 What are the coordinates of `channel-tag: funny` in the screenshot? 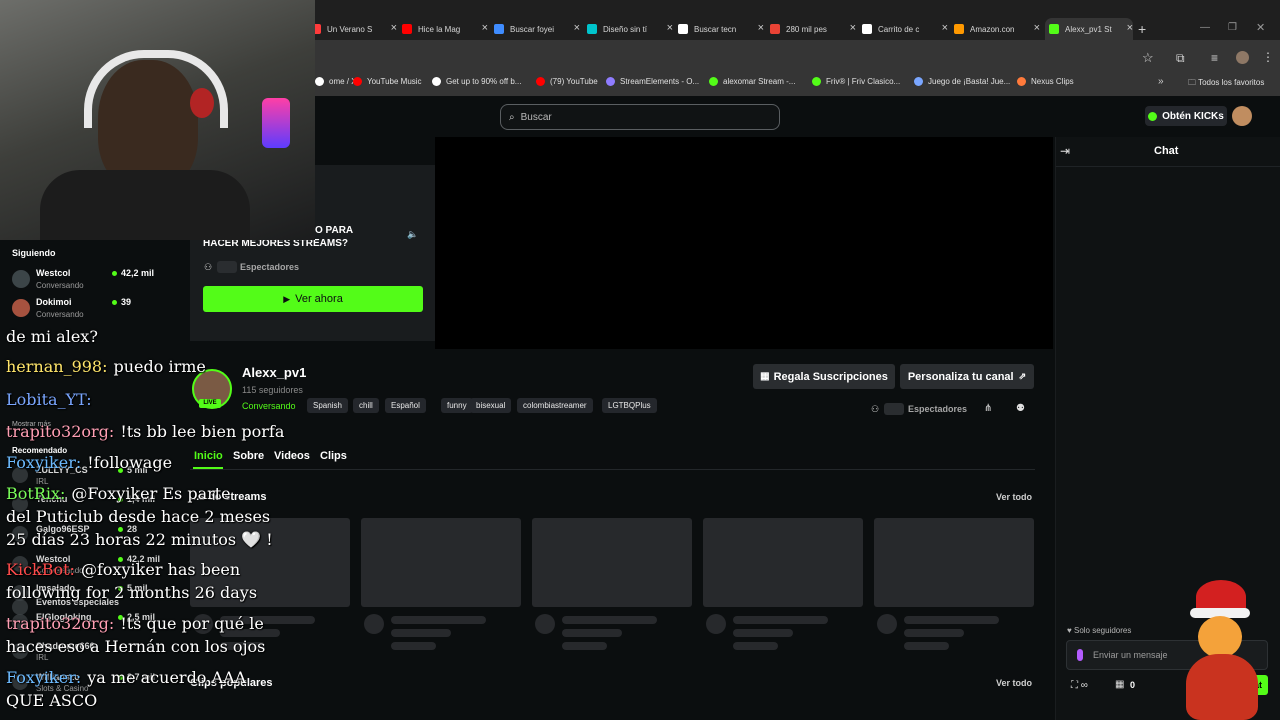 It's located at (457, 405).